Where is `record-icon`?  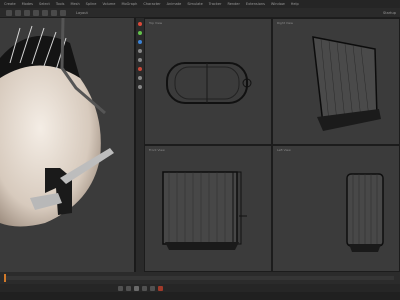
record-icon is located at coordinates (140, 69).